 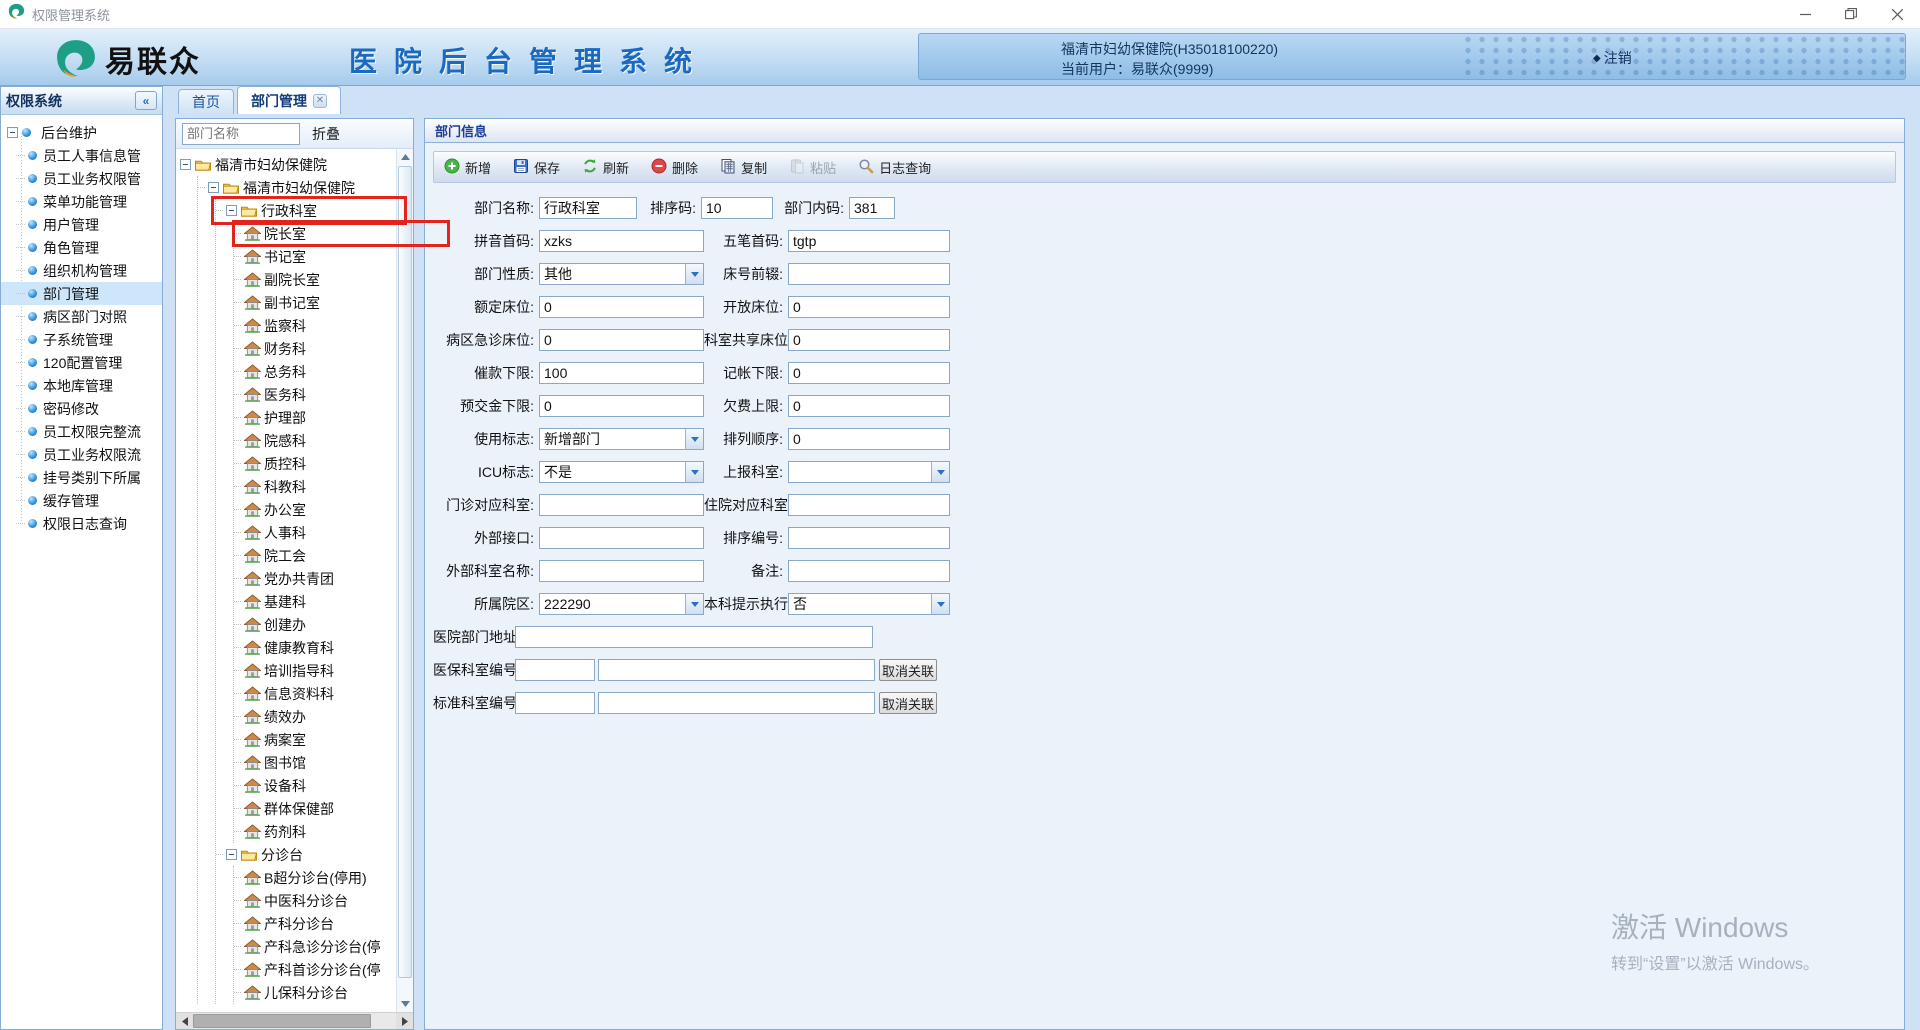 What do you see at coordinates (314, 371) in the screenshot?
I see `tree-leaf-总务科: 总务科` at bounding box center [314, 371].